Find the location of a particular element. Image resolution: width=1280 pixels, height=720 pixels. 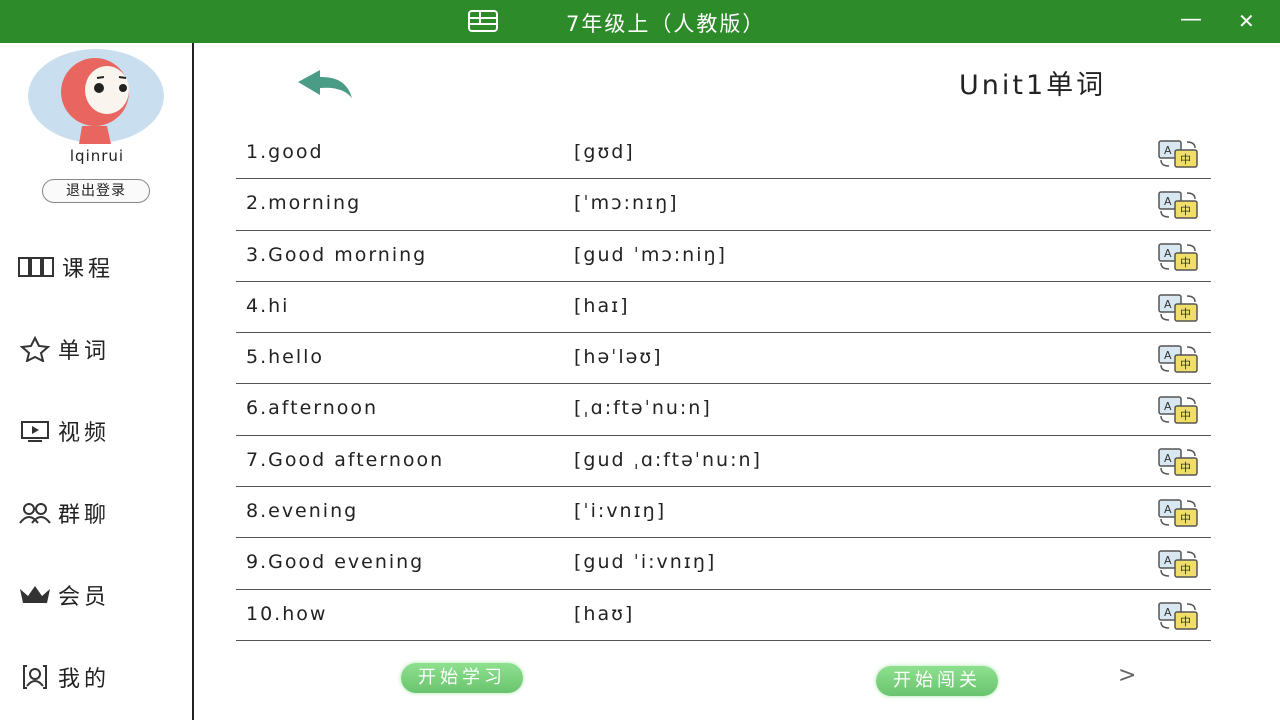

word-label: 10.how is located at coordinates (287, 613).